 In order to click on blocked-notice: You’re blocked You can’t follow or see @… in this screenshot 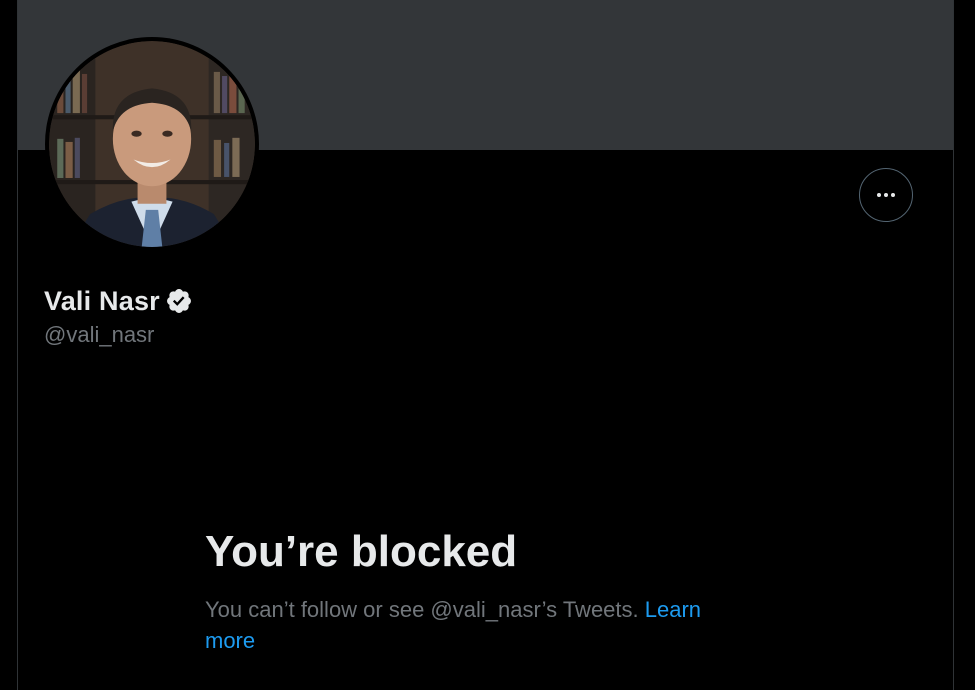, I will do `click(485, 590)`.